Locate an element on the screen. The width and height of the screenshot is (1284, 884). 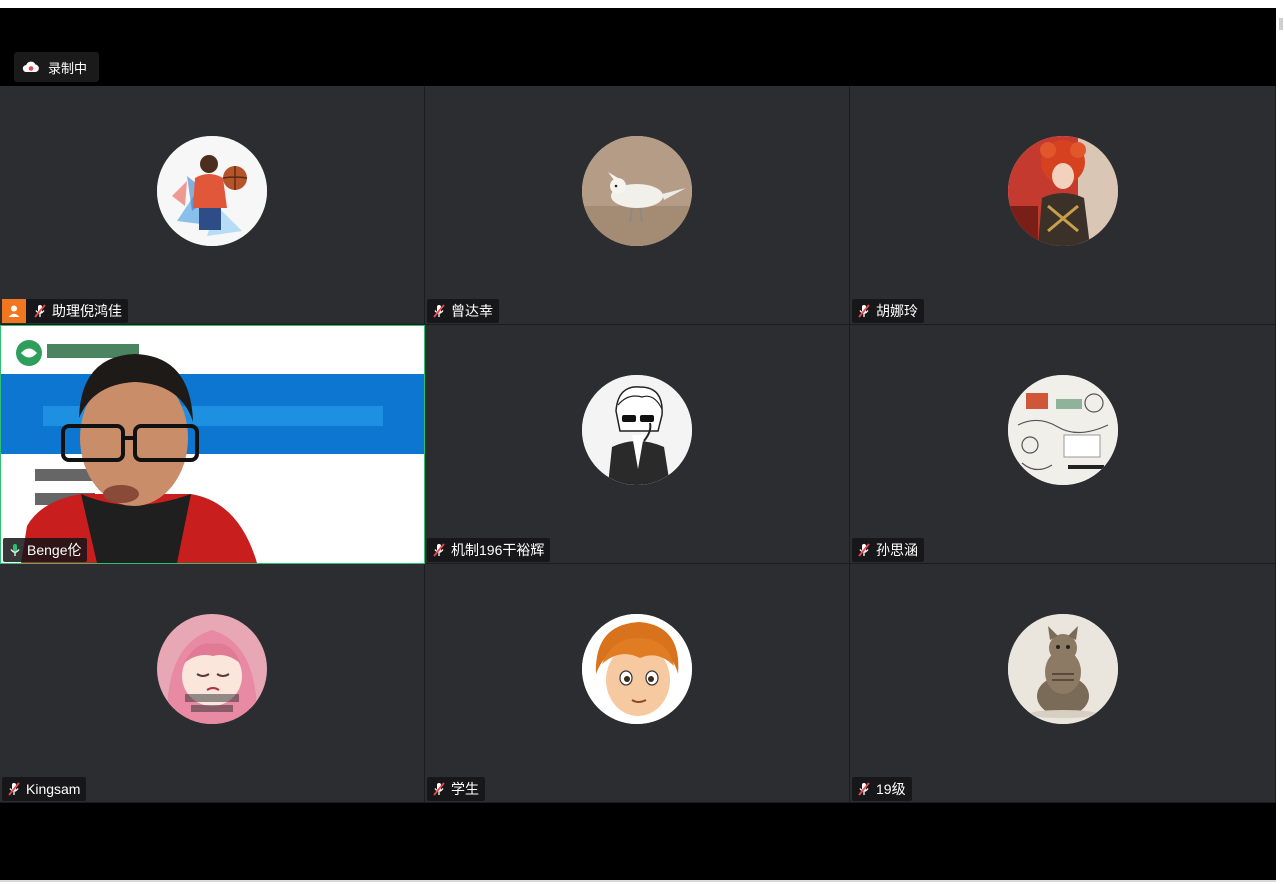
participant-name-tag: 曾达幸 is located at coordinates (463, 311).